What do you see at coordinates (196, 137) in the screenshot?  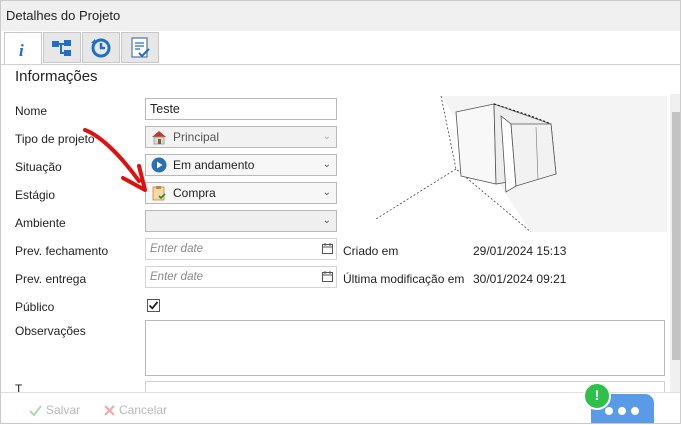 I see `project-type-value: Principal` at bounding box center [196, 137].